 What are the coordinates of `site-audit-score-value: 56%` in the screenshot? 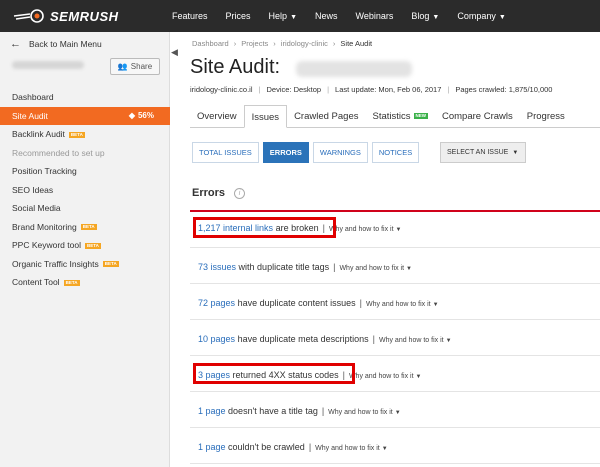 It's located at (145, 115).